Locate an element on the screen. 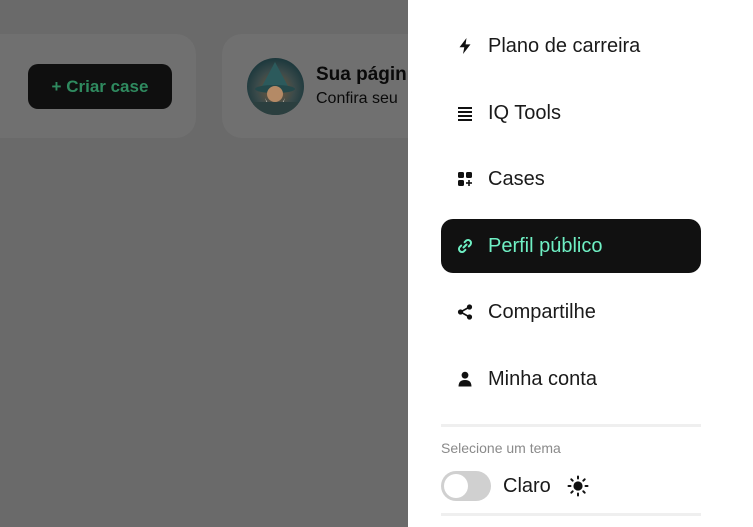 The height and width of the screenshot is (527, 753). sun-icon is located at coordinates (578, 486).